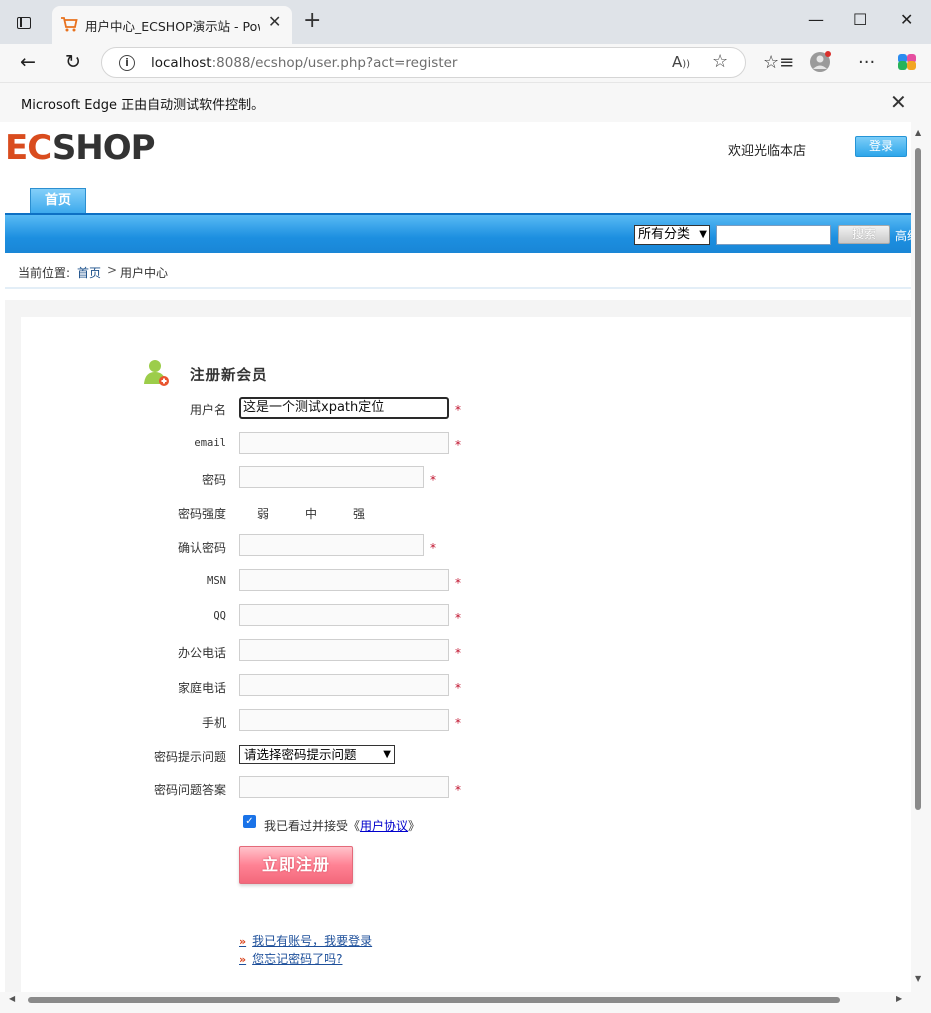  I want to click on breadcrumb-home-link: 首页, so click(89, 272).